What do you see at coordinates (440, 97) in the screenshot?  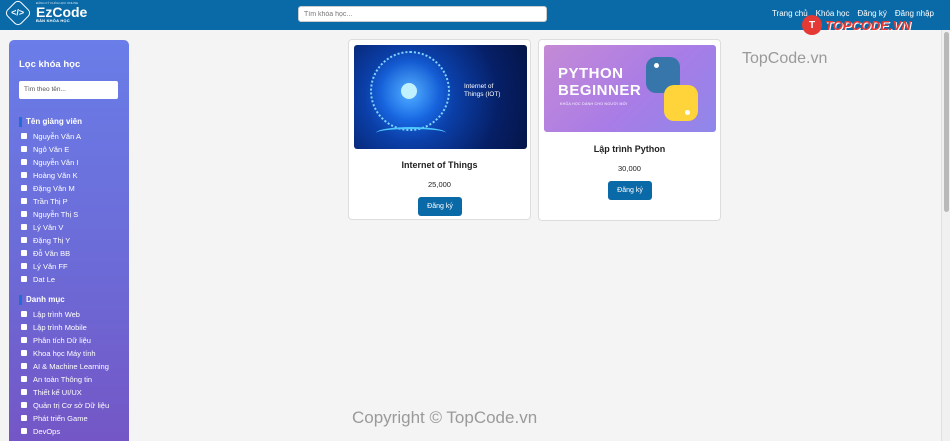 I see `course-thumbnail: Internet of Things (IOT)` at bounding box center [440, 97].